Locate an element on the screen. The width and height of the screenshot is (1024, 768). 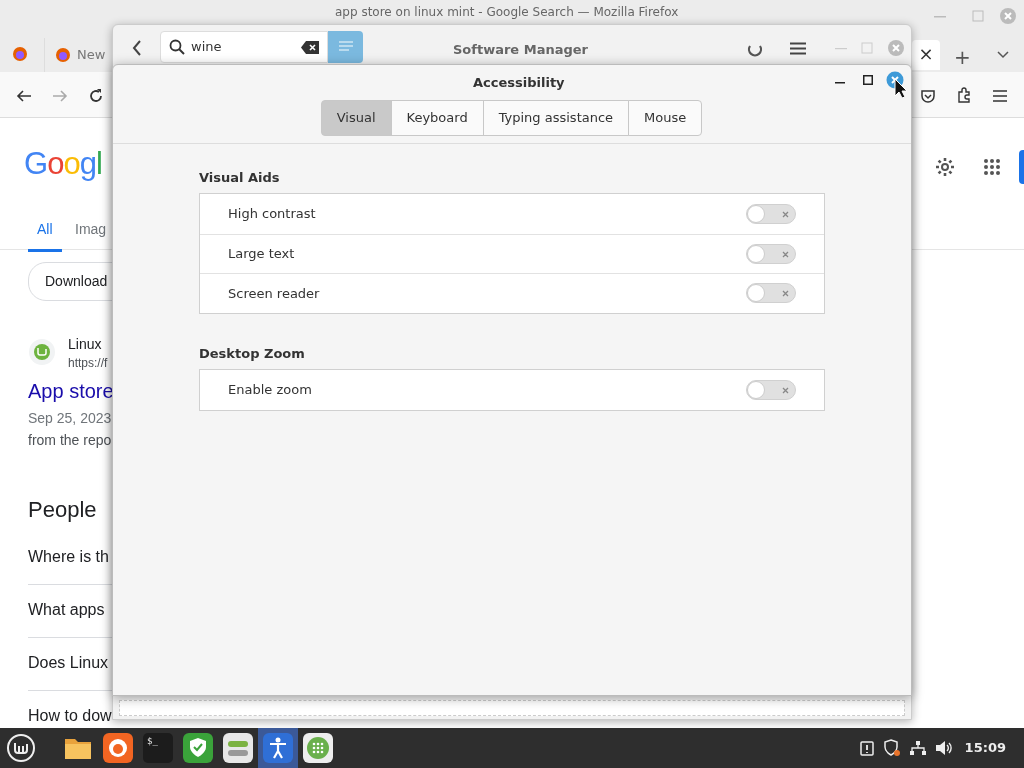
clipboard-icon is located at coordinates (866, 748).